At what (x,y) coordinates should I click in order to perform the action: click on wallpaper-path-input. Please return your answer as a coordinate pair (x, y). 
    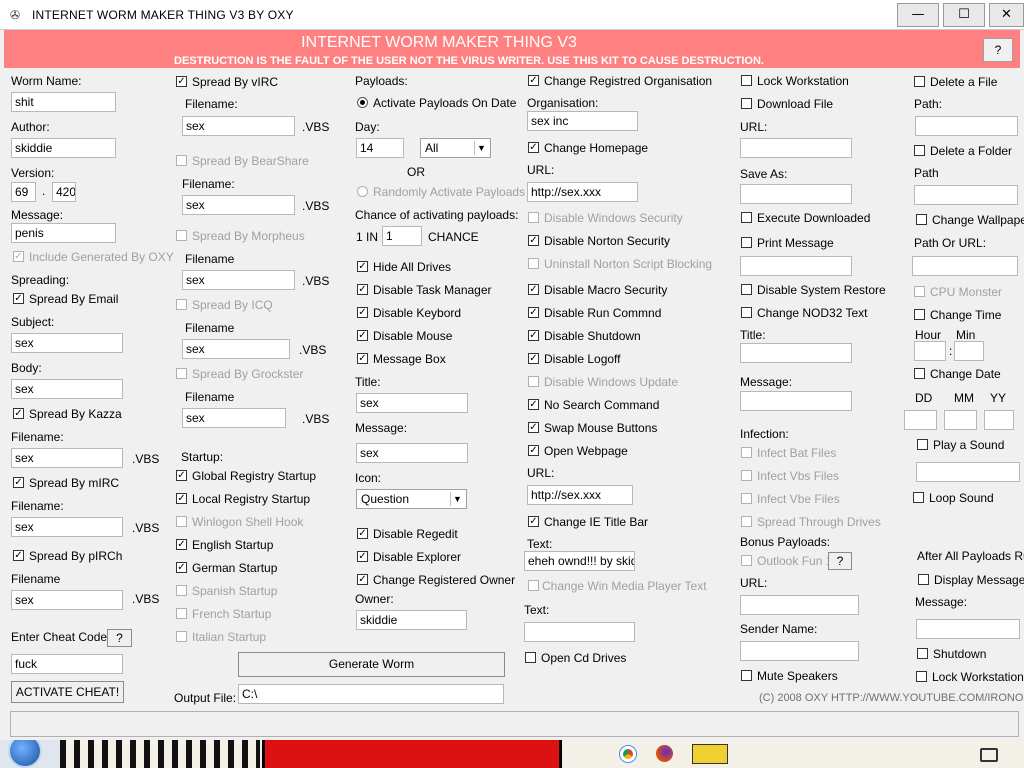
    Looking at the image, I should click on (965, 266).